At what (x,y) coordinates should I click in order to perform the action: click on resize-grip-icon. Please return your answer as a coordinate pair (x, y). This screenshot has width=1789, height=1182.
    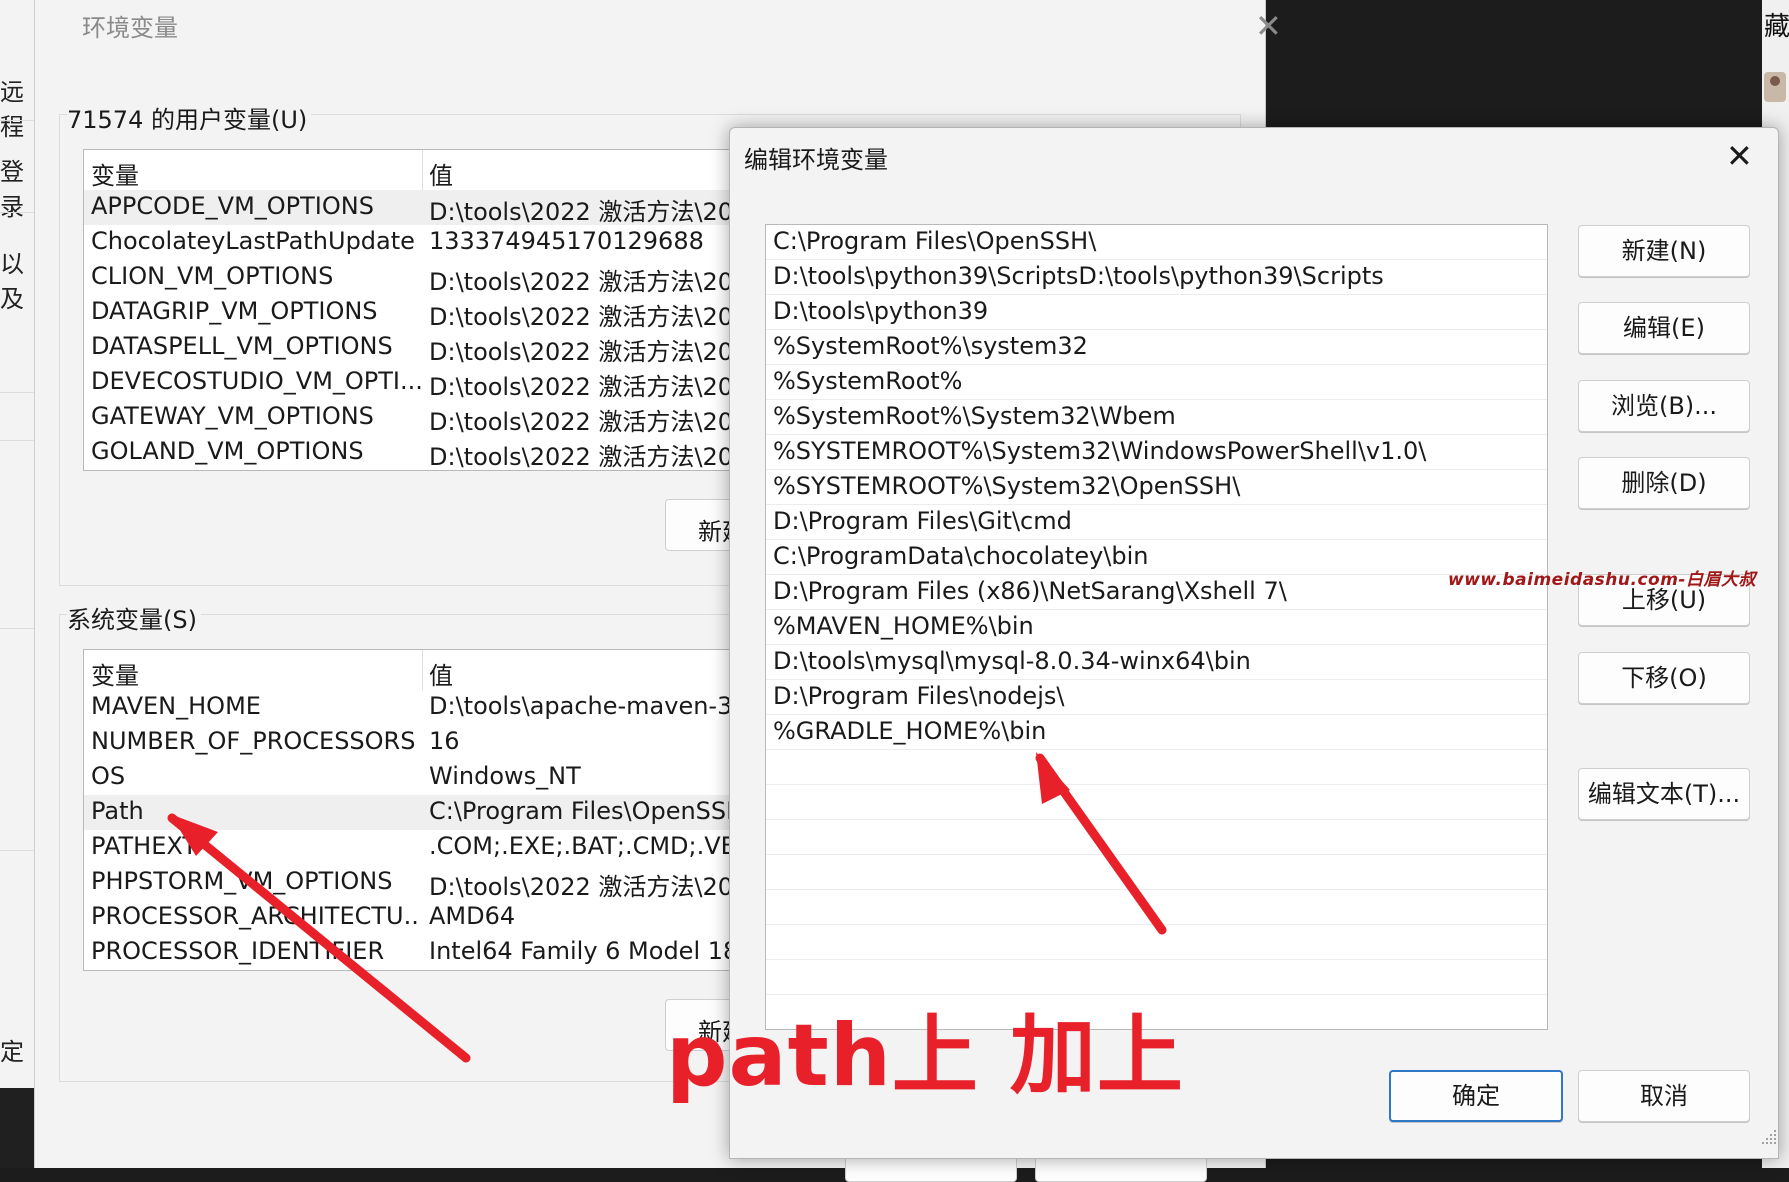
    Looking at the image, I should click on (1769, 1137).